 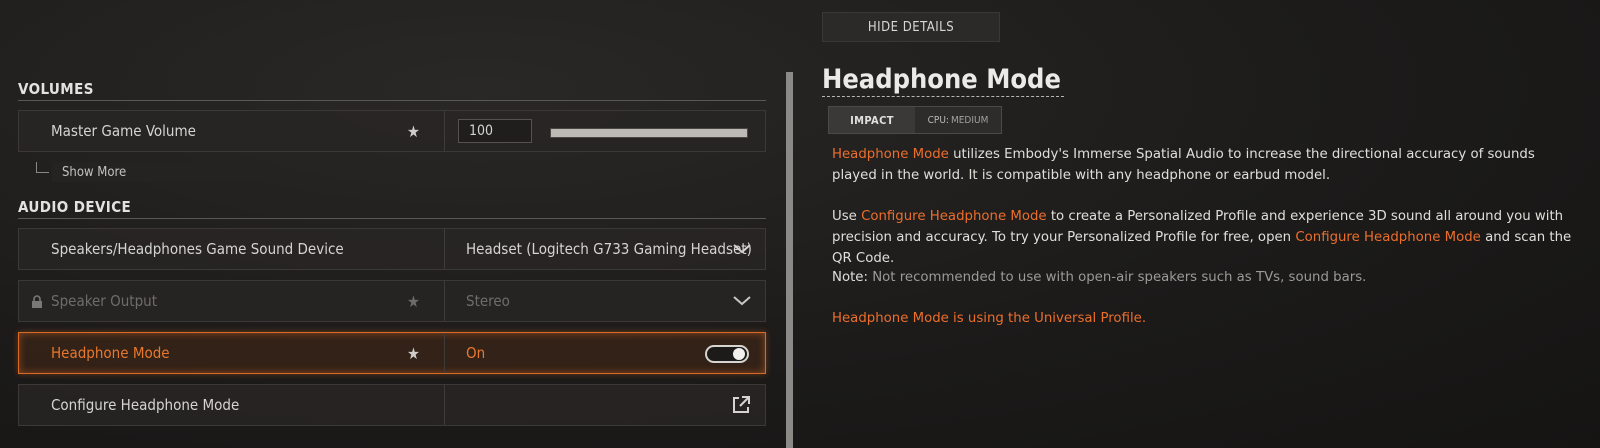 I want to click on section-title-audio-device: AUDIO DEVICE, so click(x=75, y=207).